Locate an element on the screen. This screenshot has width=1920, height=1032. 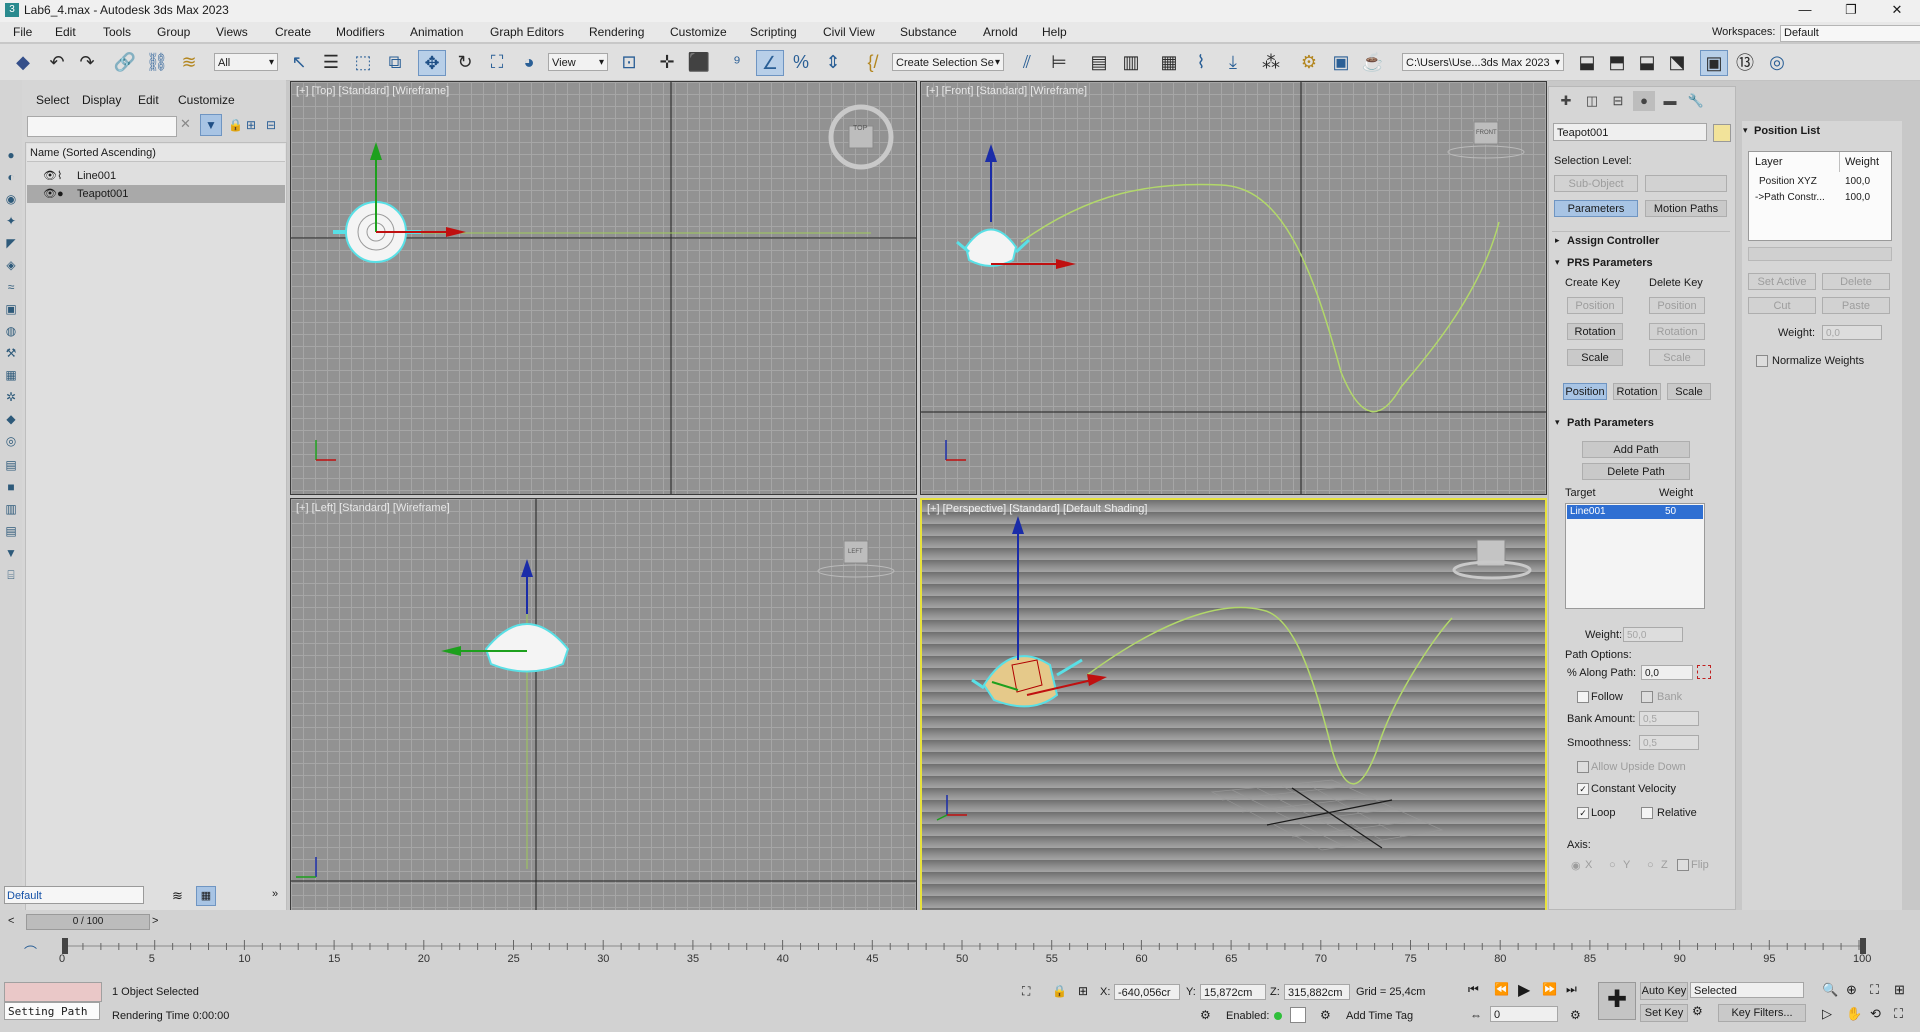
delete-path-button: Delete Path is located at coordinates (1636, 471).